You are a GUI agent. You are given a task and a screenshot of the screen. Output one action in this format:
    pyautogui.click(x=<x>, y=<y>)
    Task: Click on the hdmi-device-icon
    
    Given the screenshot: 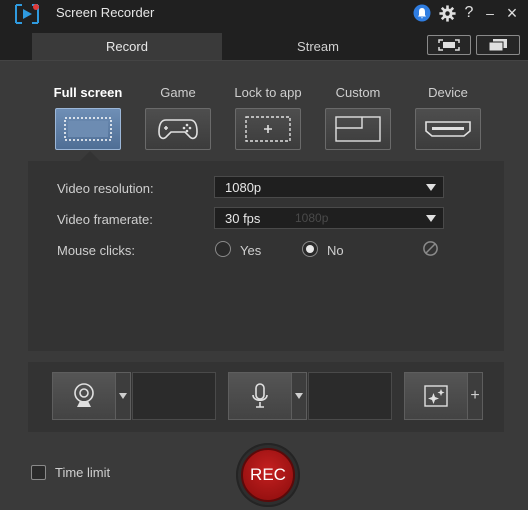 What is the action you would take?
    pyautogui.click(x=448, y=129)
    